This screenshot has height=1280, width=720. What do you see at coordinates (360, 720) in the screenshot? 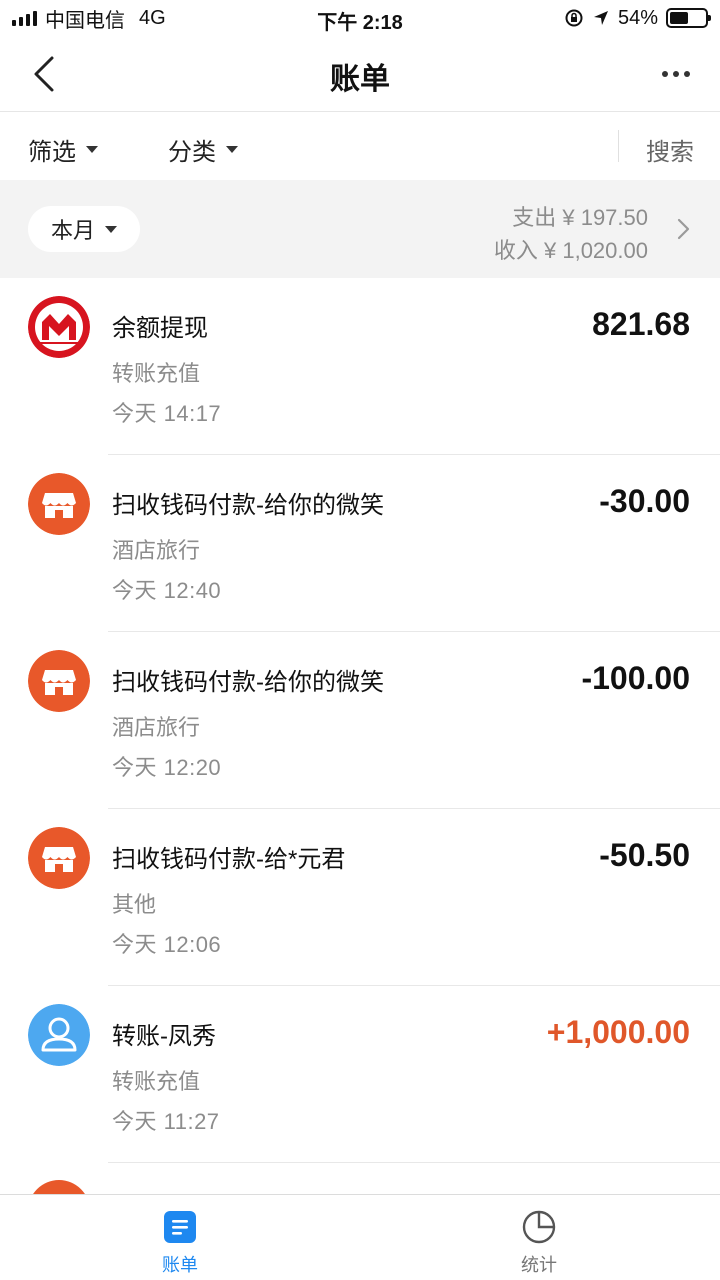
I see `transaction-row: 扫收钱码付款-给你的微笑 酒店旅行 今天 12:20 -100.00` at bounding box center [360, 720].